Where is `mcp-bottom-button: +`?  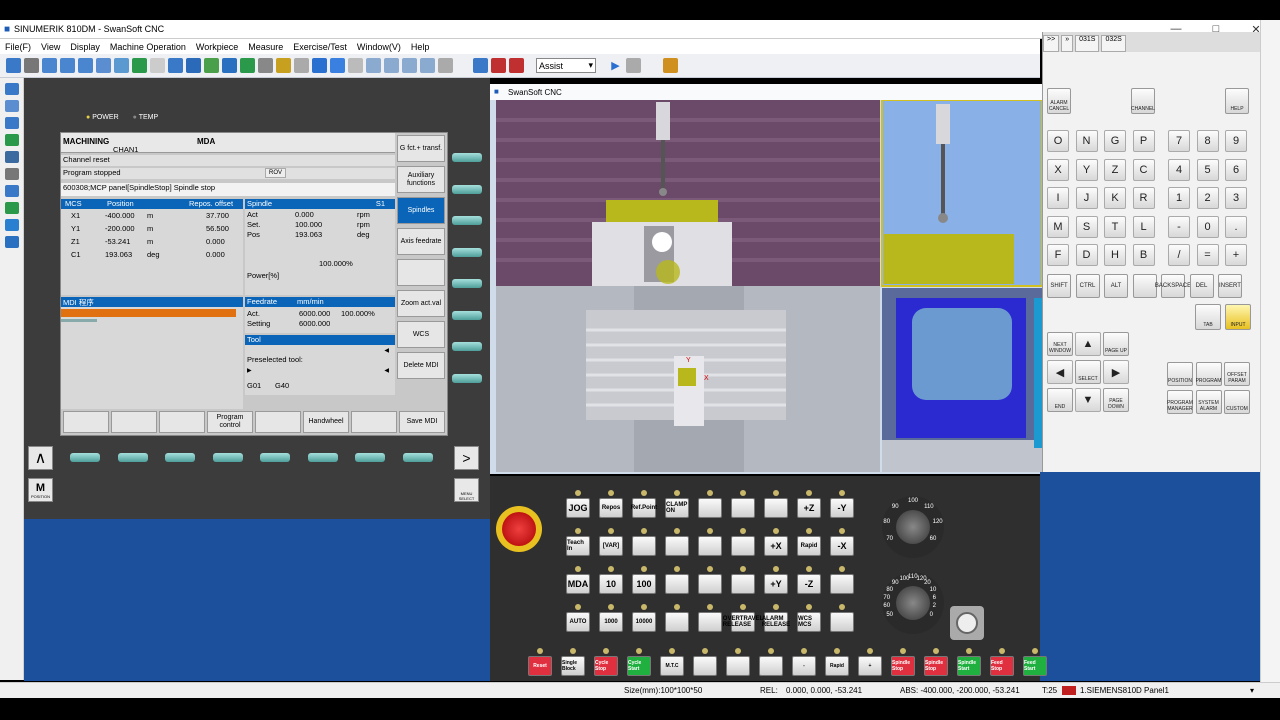 mcp-bottom-button: + is located at coordinates (870, 666).